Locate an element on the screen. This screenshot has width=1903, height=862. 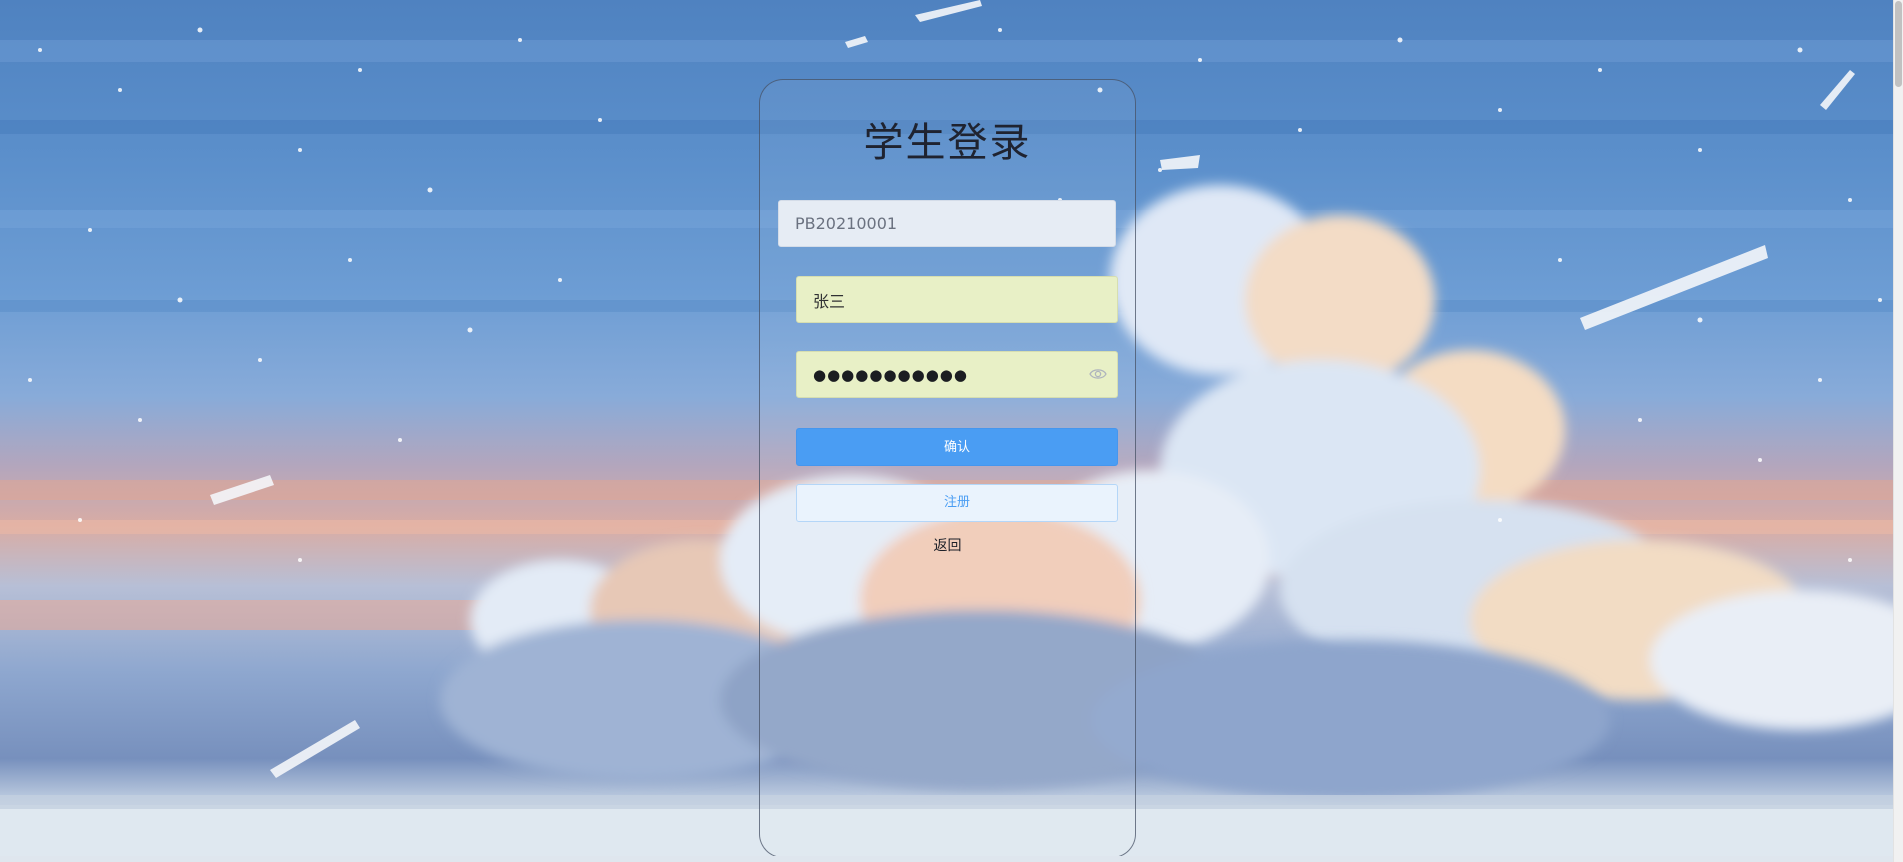
scrollbar-thumb is located at coordinates (1898, 44).